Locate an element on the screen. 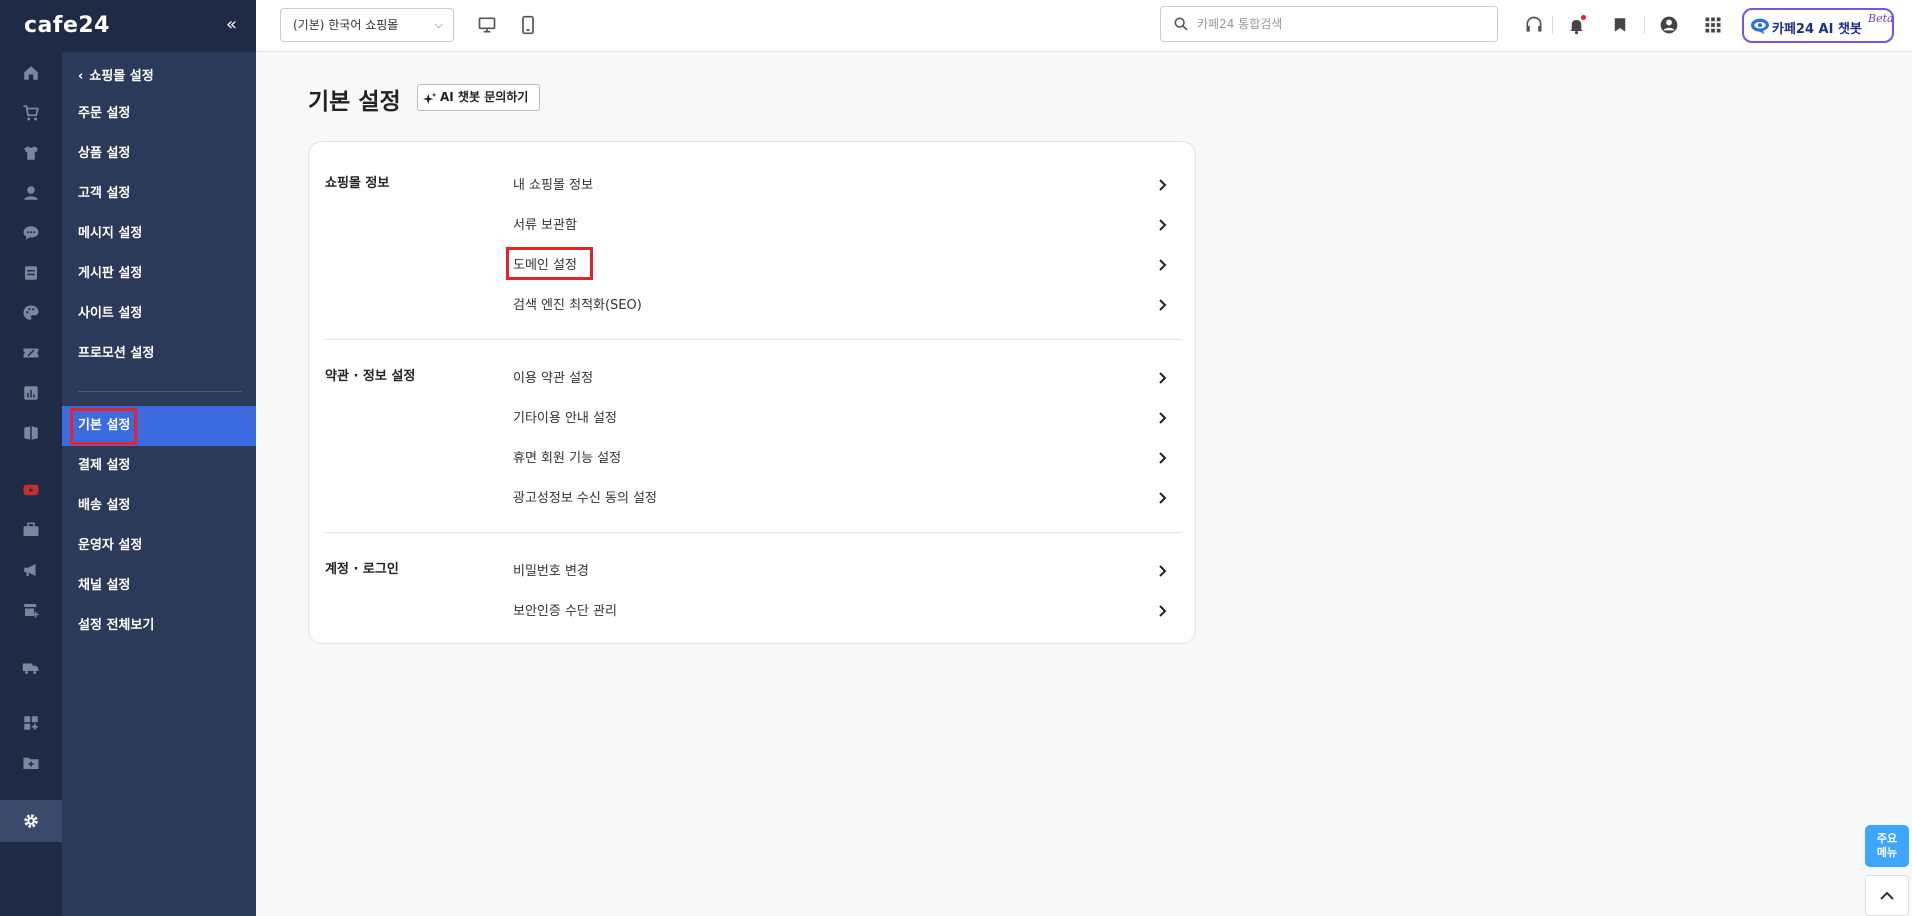  gear-icon is located at coordinates (31, 821).